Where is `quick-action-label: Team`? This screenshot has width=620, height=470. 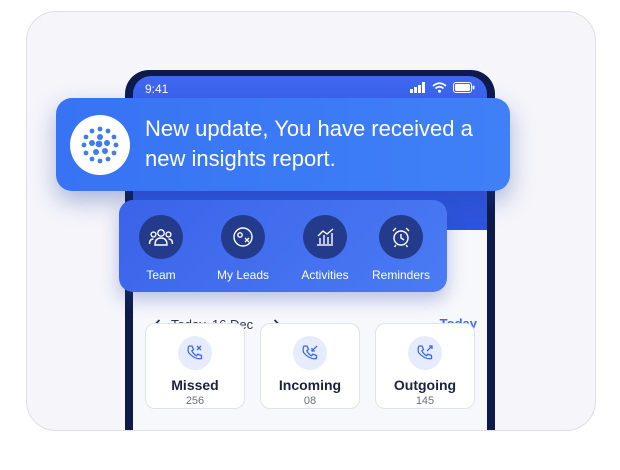 quick-action-label: Team is located at coordinates (161, 275).